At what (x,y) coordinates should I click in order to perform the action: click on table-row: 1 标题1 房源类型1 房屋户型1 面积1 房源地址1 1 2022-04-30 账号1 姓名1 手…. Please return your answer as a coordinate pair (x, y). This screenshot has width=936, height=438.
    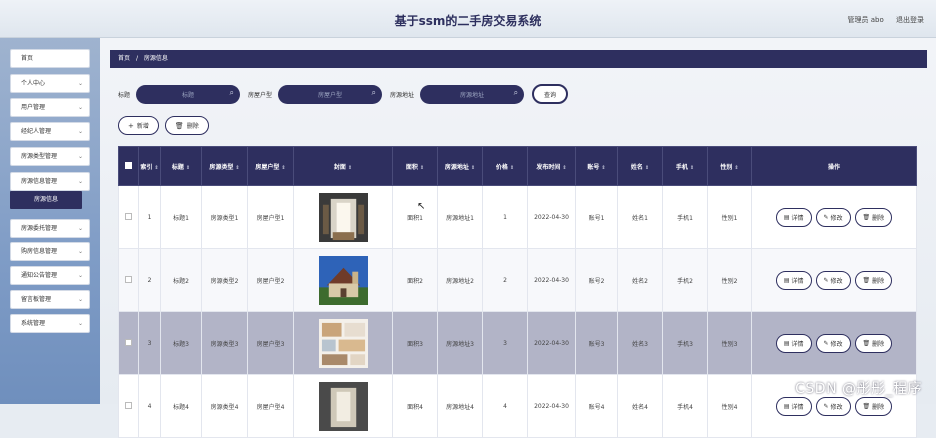
    Looking at the image, I should click on (517, 217).